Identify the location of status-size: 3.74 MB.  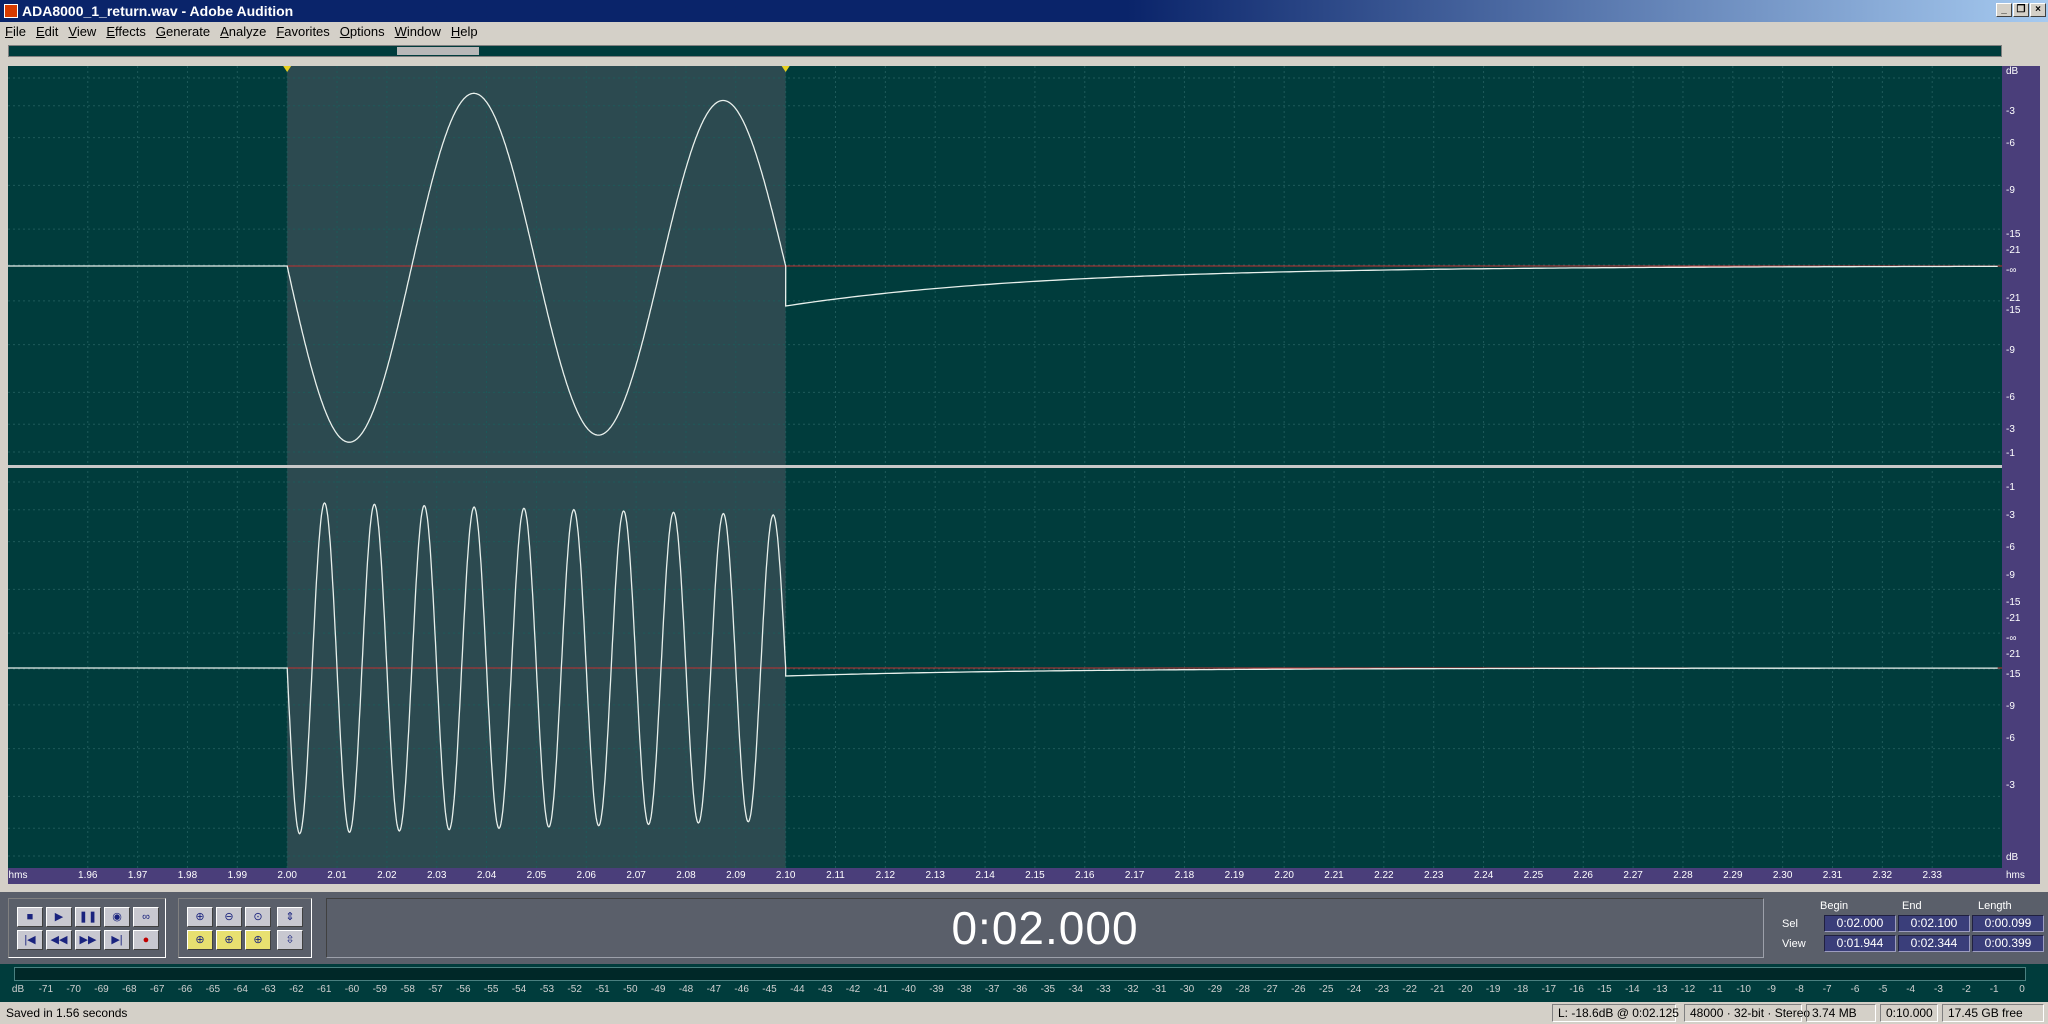
(1841, 1013).